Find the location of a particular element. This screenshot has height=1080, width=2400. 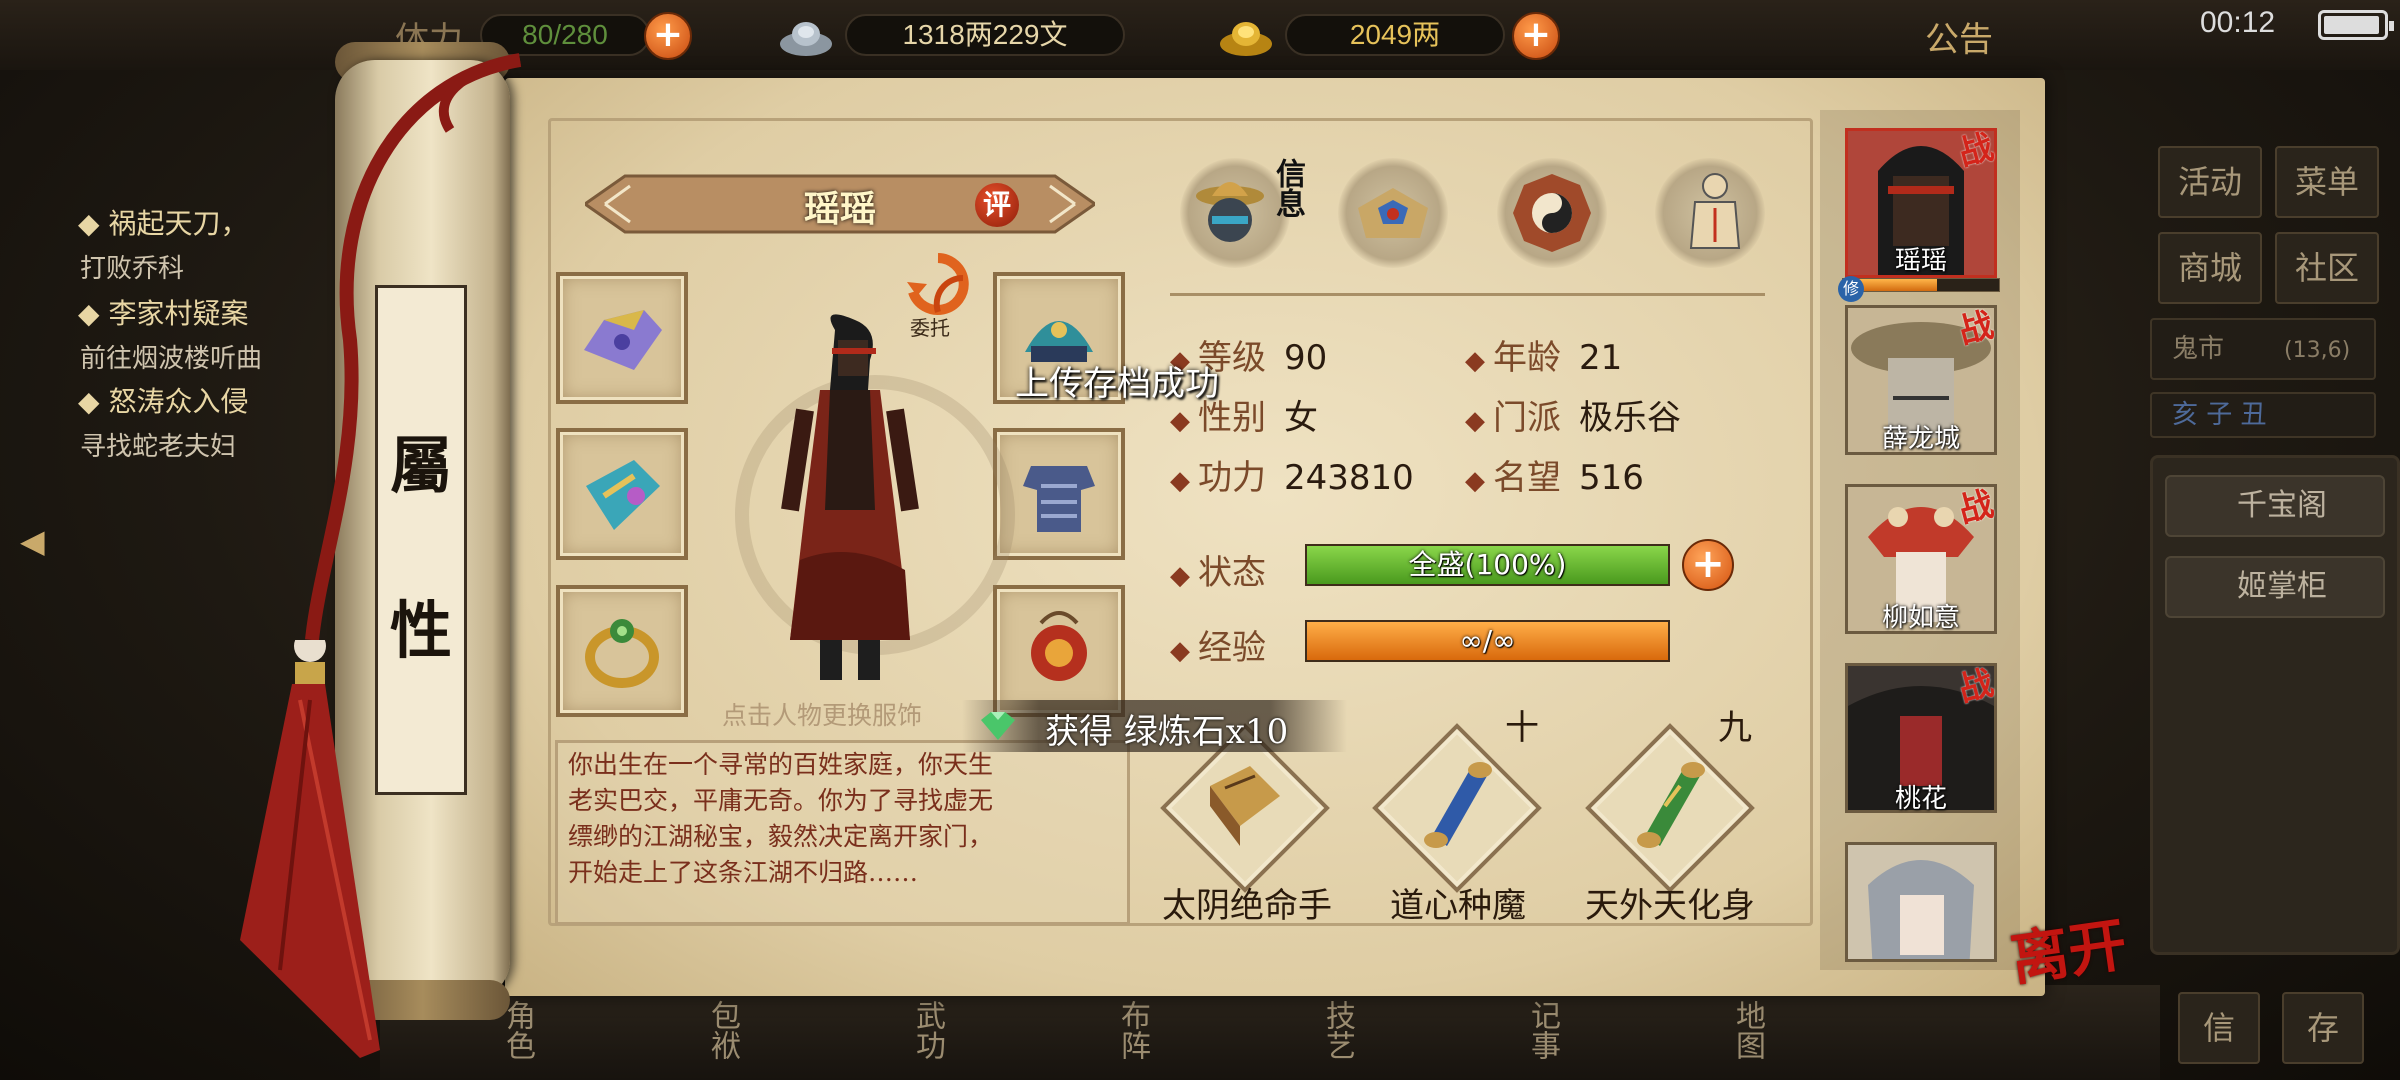

amulet-icon is located at coordinates (1059, 646).